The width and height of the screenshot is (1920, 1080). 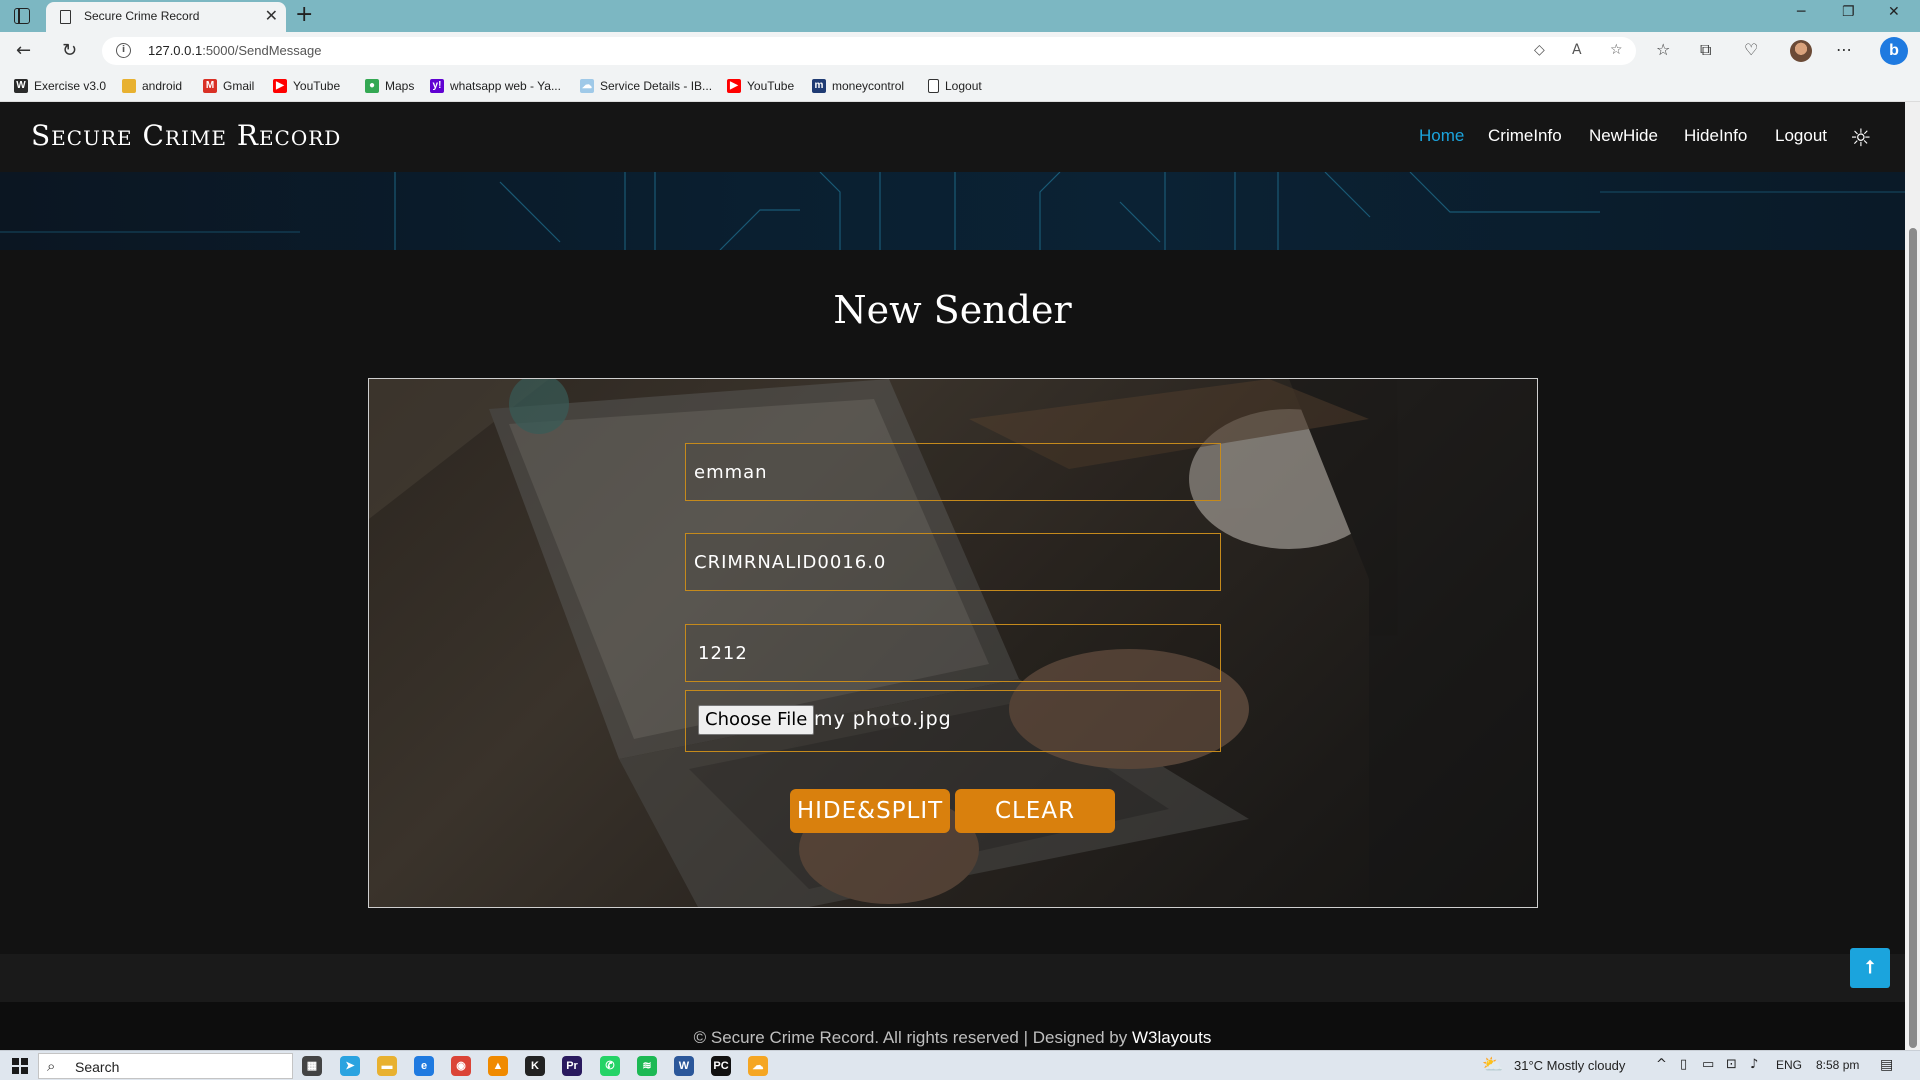 What do you see at coordinates (1837, 1065) in the screenshot?
I see `clock: 8:58 pm` at bounding box center [1837, 1065].